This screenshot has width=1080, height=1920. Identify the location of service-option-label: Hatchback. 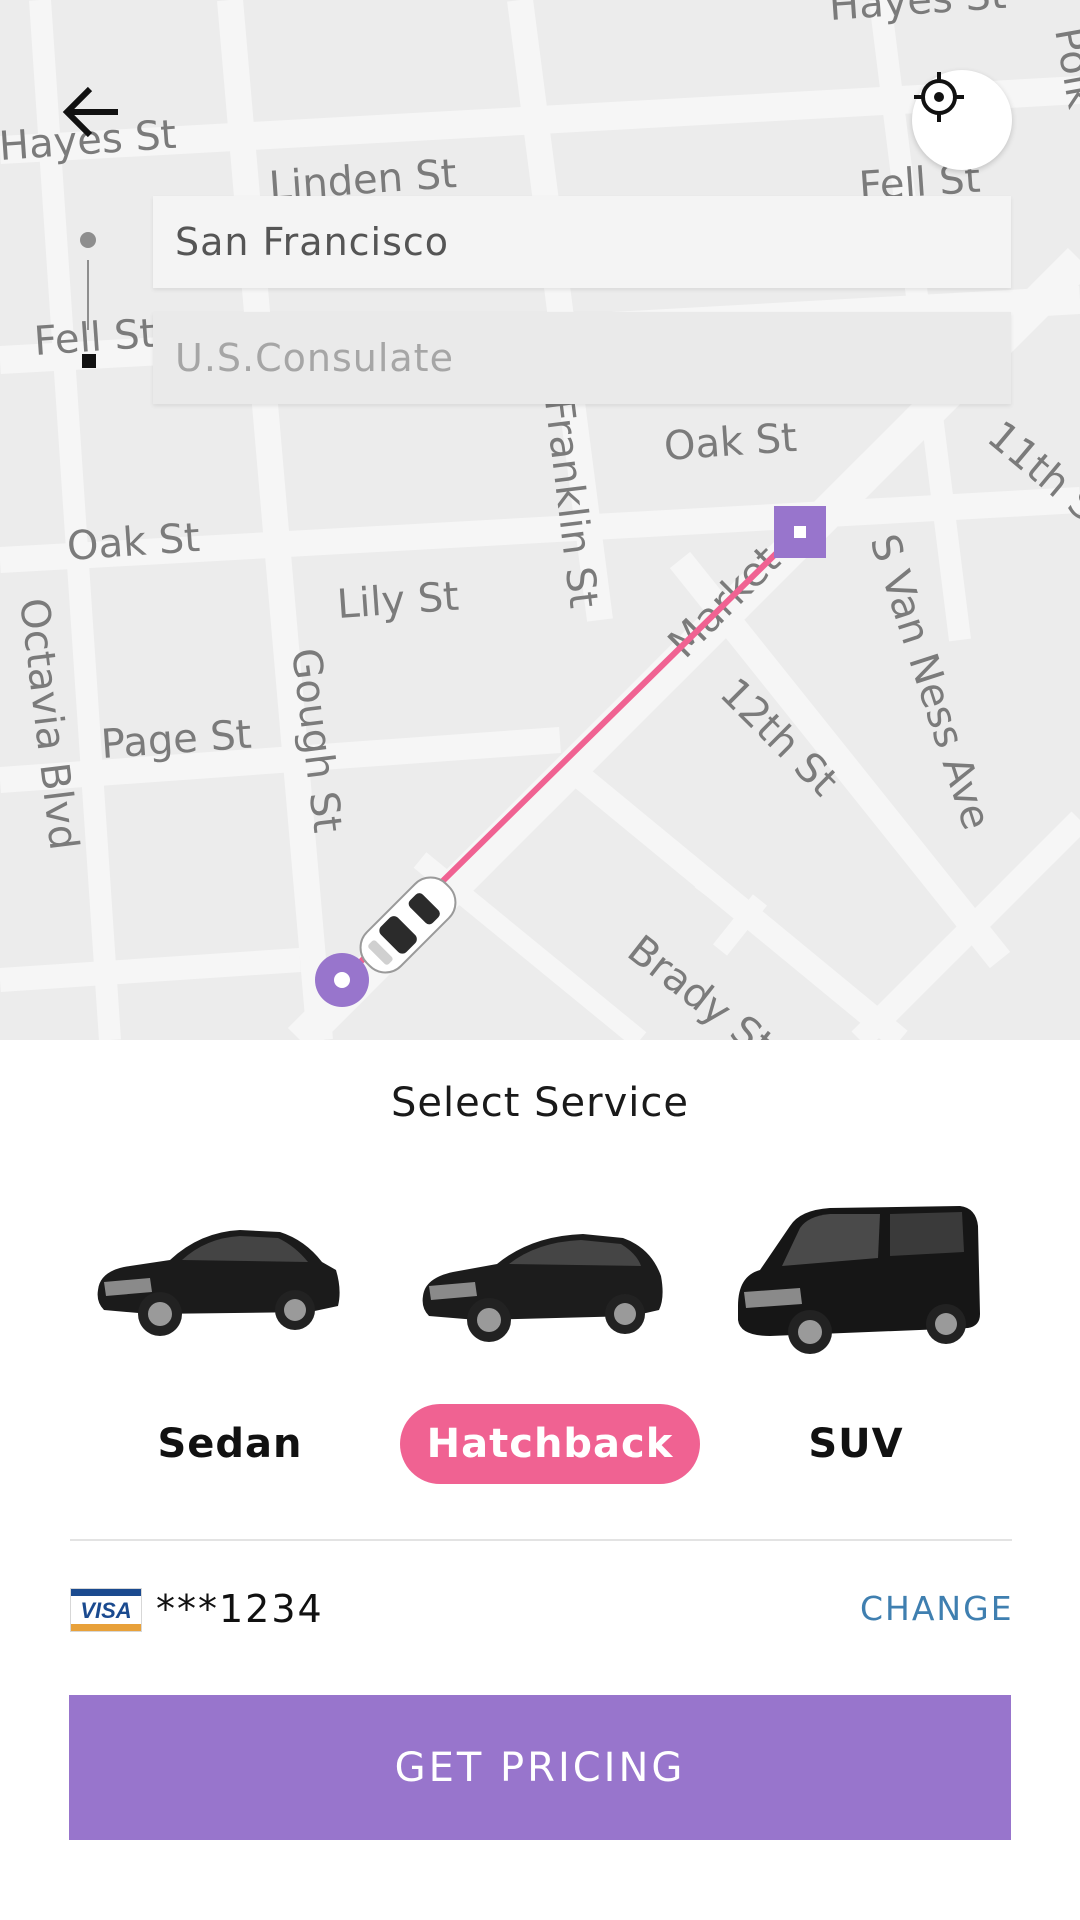
(550, 1444).